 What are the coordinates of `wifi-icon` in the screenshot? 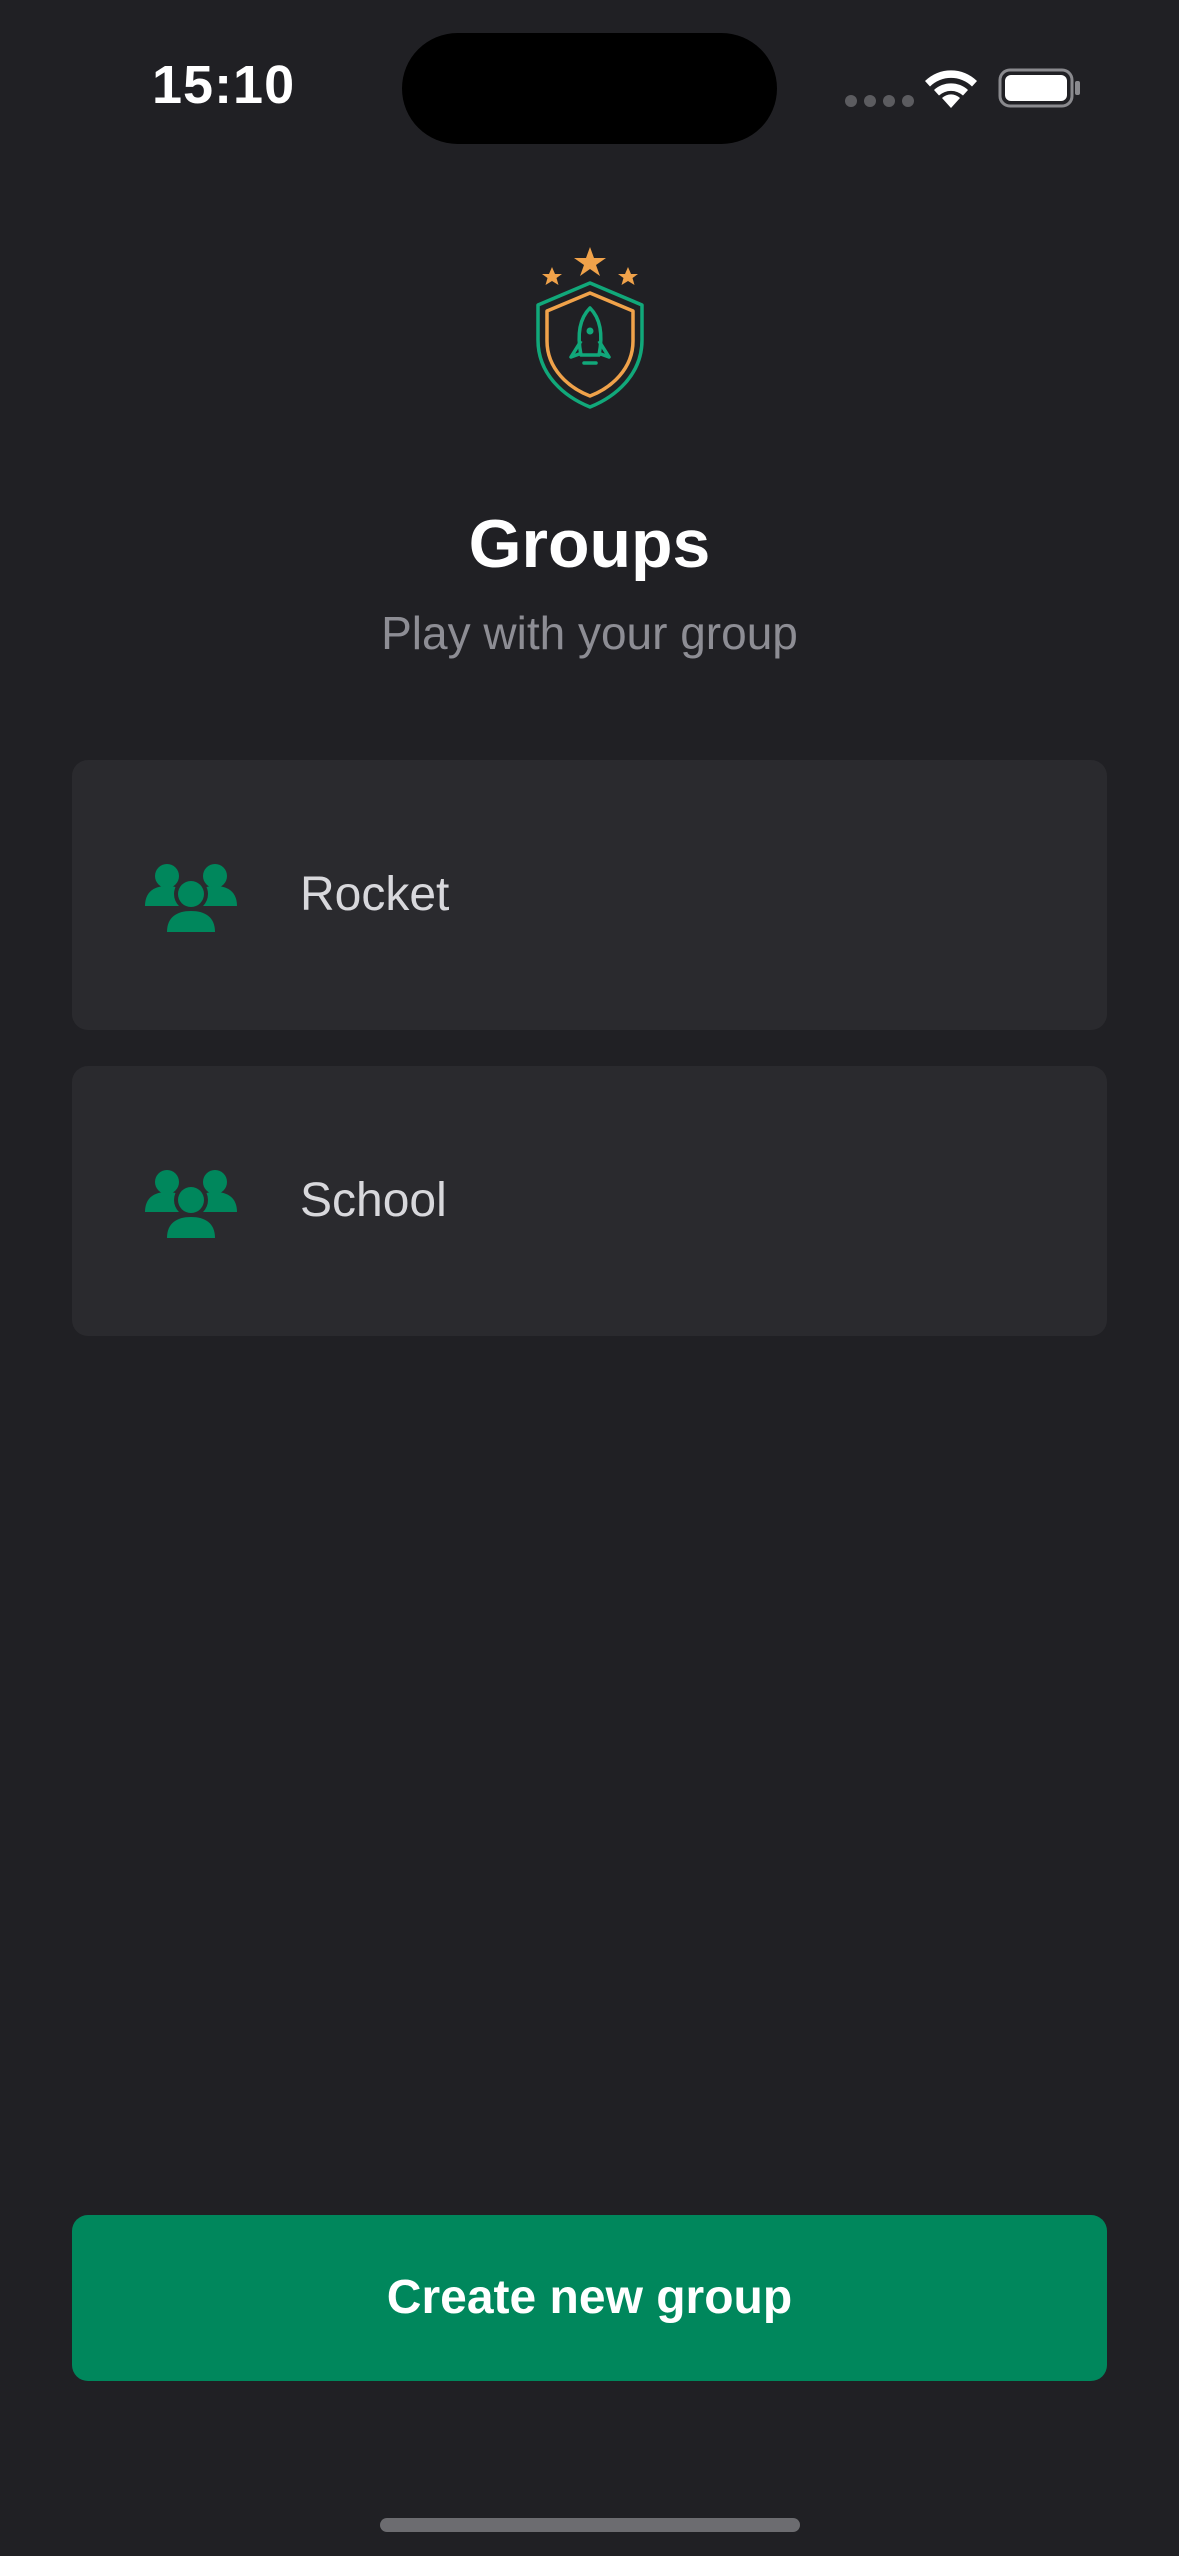 It's located at (951, 89).